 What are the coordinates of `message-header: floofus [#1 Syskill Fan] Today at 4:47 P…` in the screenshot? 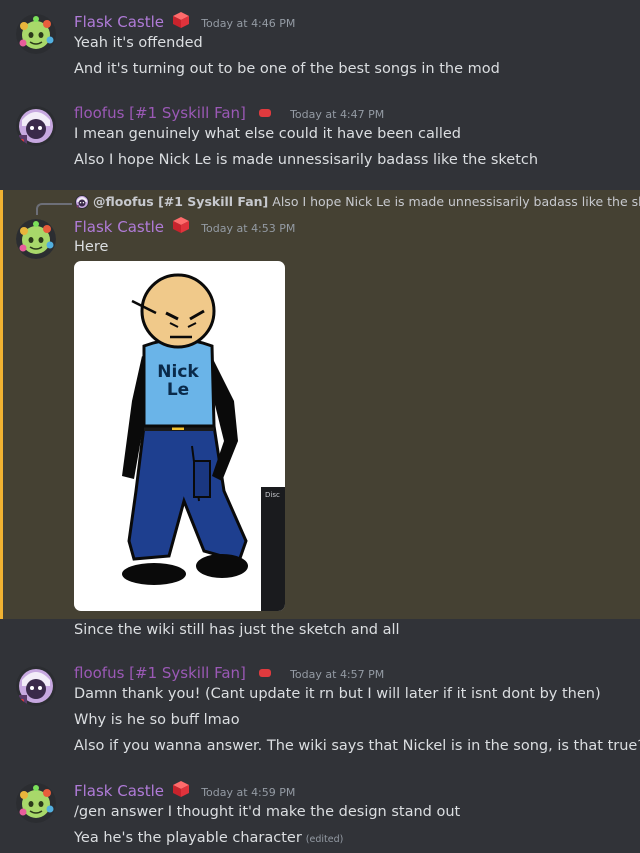 It's located at (229, 112).